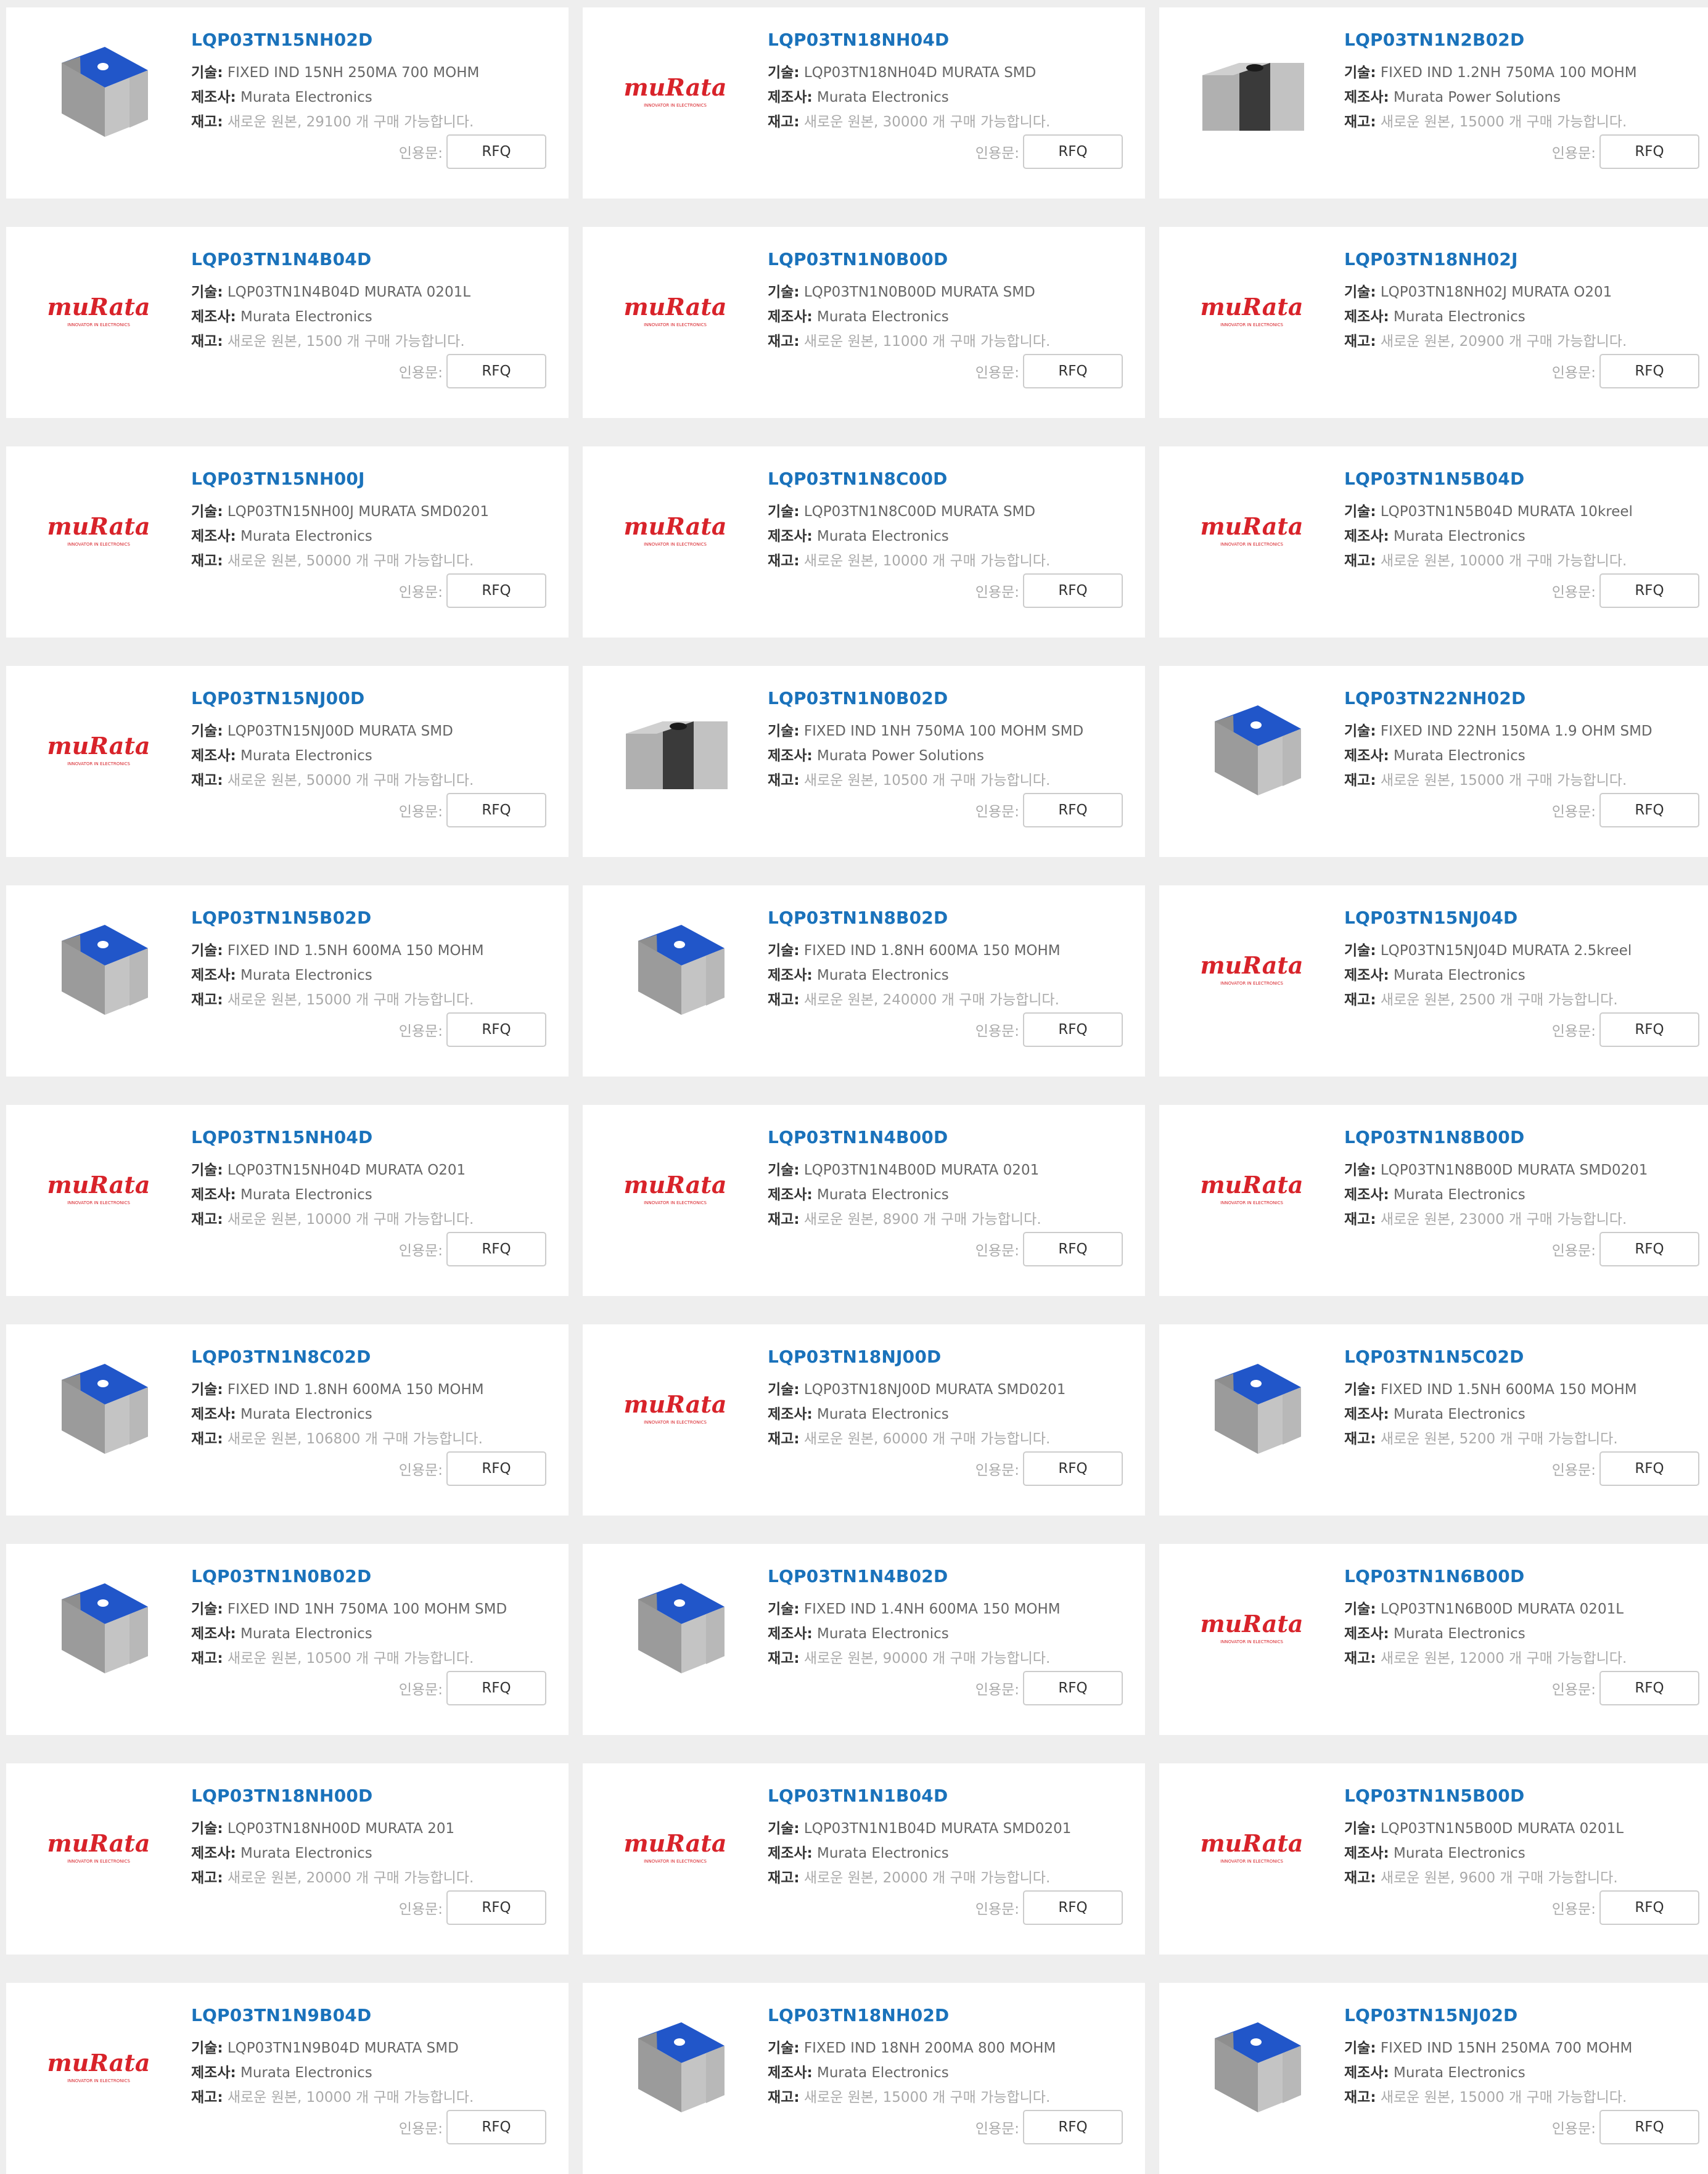  I want to click on part-number-link: LQP03TN1N8B00D, so click(1434, 1137).